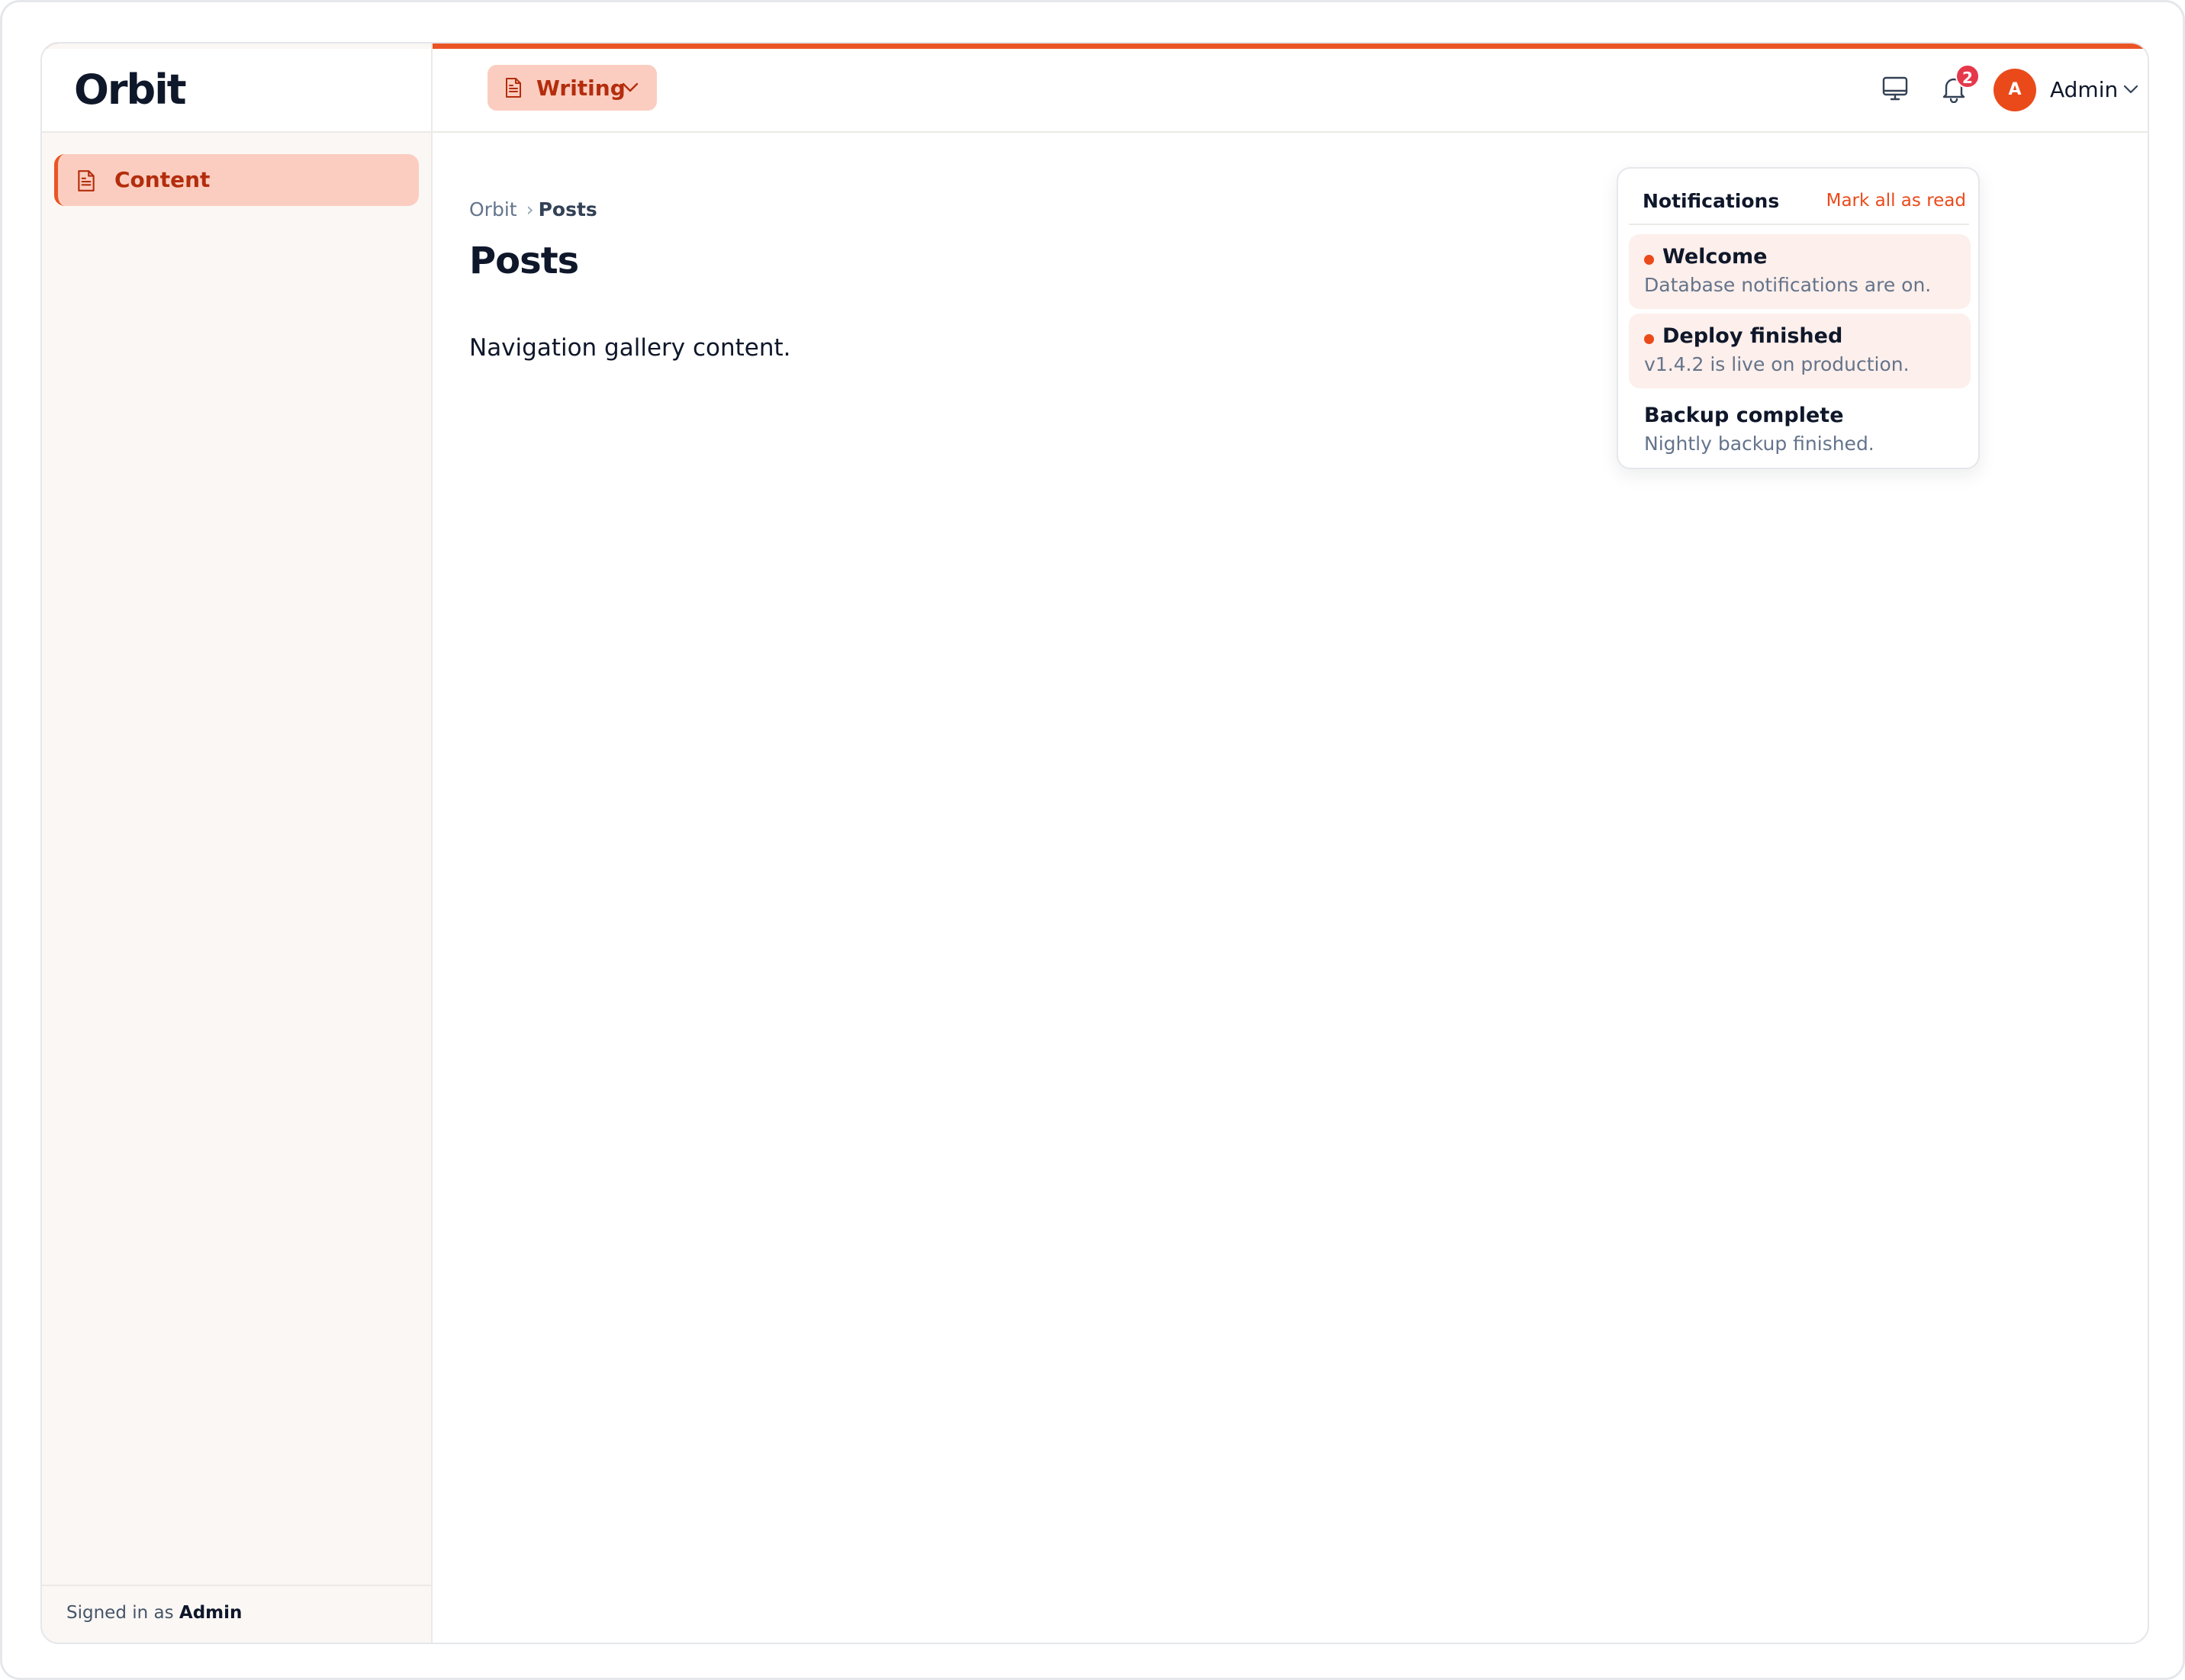  I want to click on notifications-header: Notifications Mark all as read, so click(1799, 197).